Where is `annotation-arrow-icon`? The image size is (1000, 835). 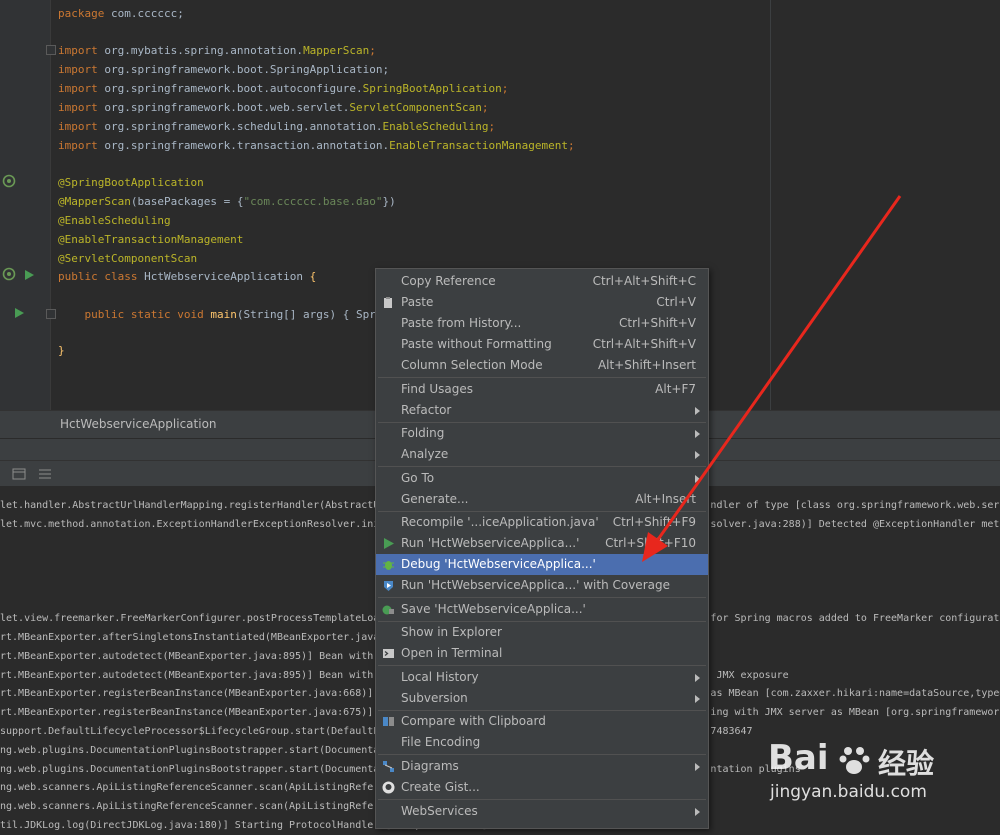
annotation-arrow-icon is located at coordinates (772, 378).